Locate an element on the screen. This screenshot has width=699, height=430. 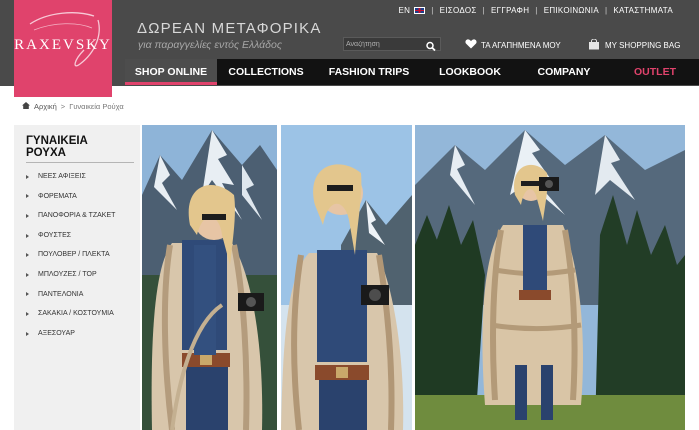
model-photo-2-icon is located at coordinates (346, 277).